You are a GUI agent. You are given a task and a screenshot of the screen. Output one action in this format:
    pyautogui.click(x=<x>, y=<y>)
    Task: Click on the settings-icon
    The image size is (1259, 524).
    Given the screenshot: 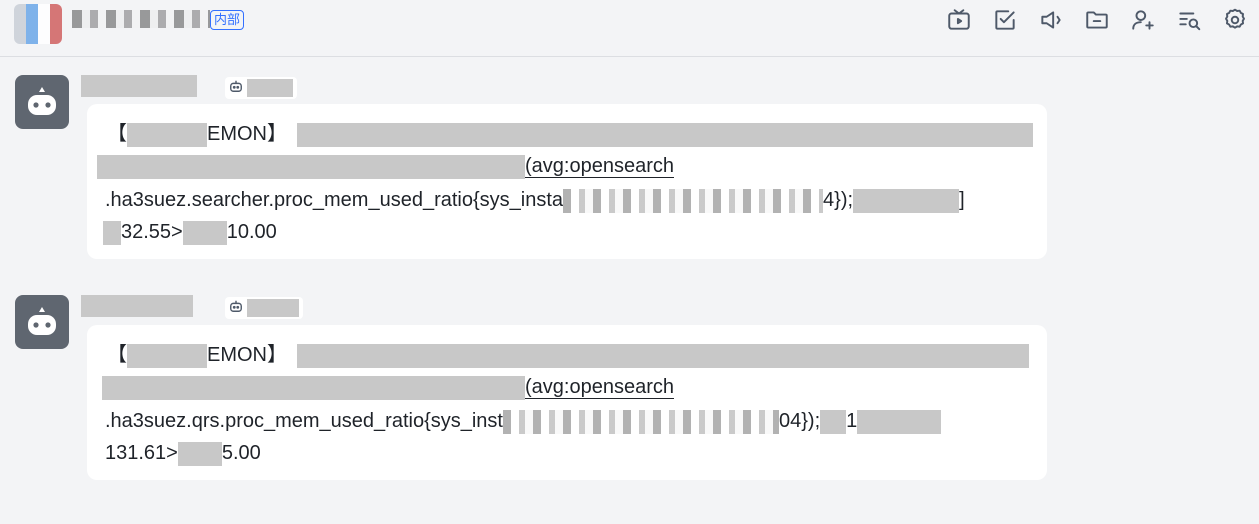 What is the action you would take?
    pyautogui.click(x=1235, y=20)
    